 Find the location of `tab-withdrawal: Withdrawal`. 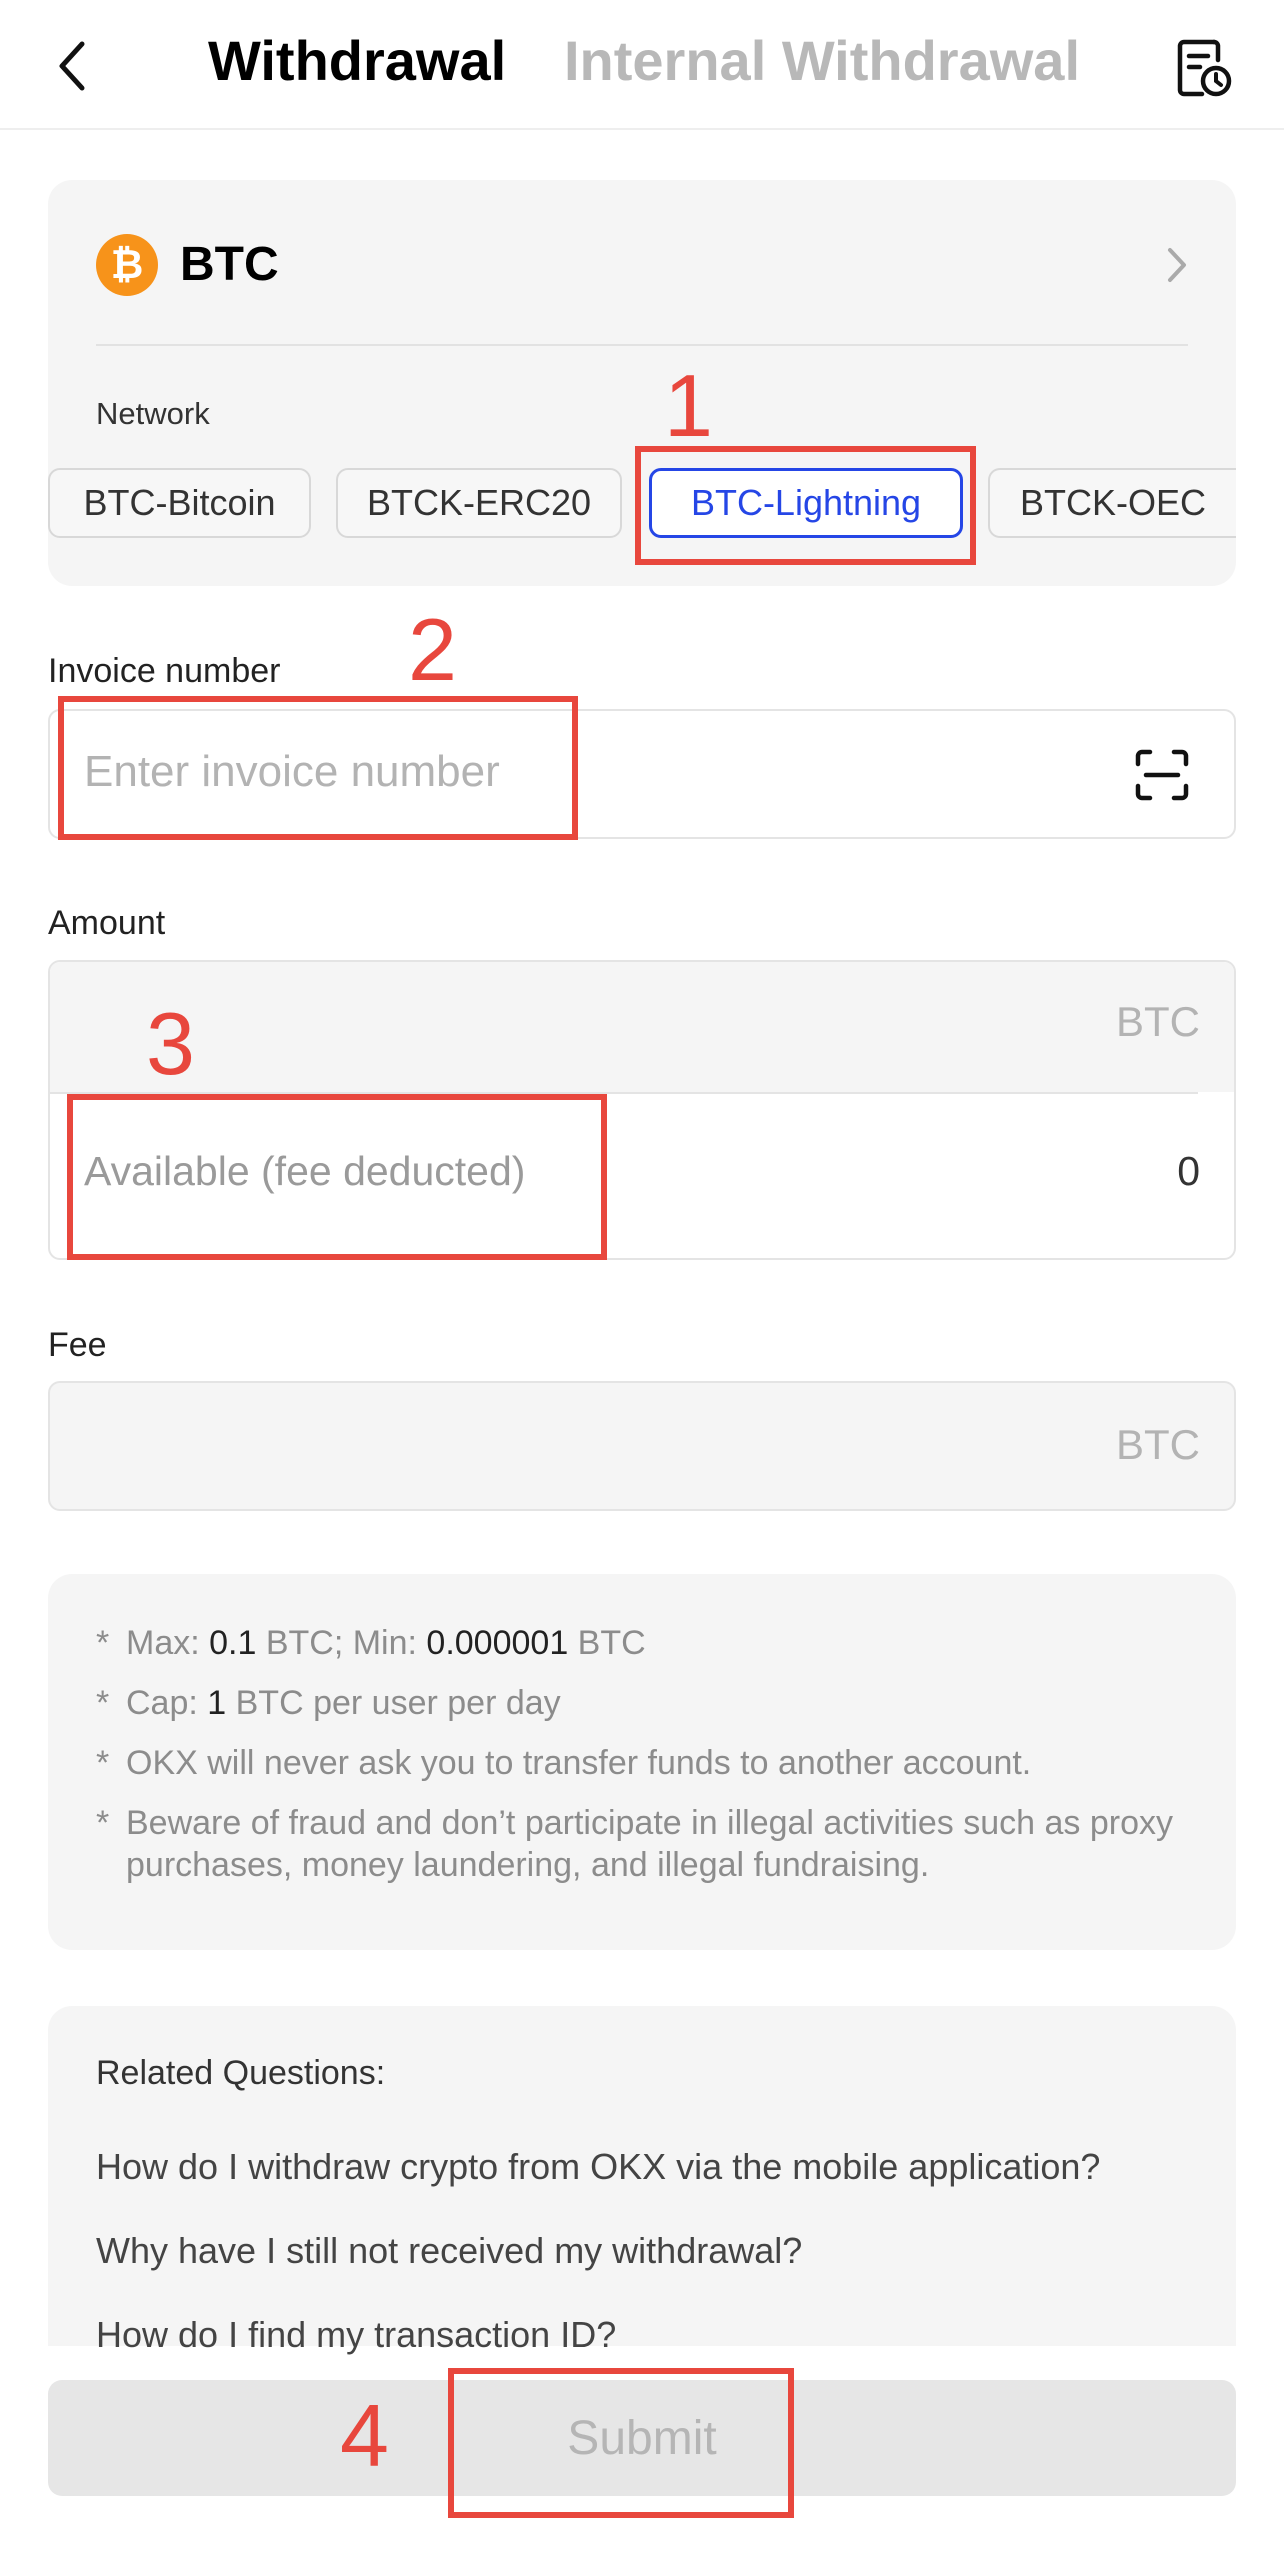

tab-withdrawal: Withdrawal is located at coordinates (357, 60).